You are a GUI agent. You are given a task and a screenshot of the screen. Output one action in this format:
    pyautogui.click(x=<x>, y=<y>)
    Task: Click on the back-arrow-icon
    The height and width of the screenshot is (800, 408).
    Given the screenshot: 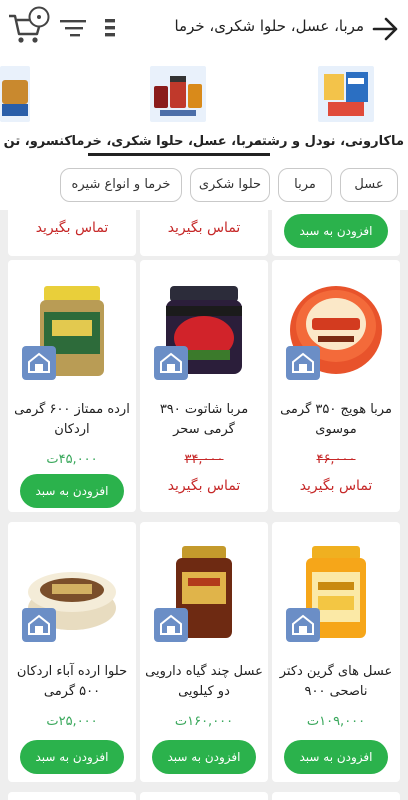 What is the action you would take?
    pyautogui.click(x=385, y=29)
    